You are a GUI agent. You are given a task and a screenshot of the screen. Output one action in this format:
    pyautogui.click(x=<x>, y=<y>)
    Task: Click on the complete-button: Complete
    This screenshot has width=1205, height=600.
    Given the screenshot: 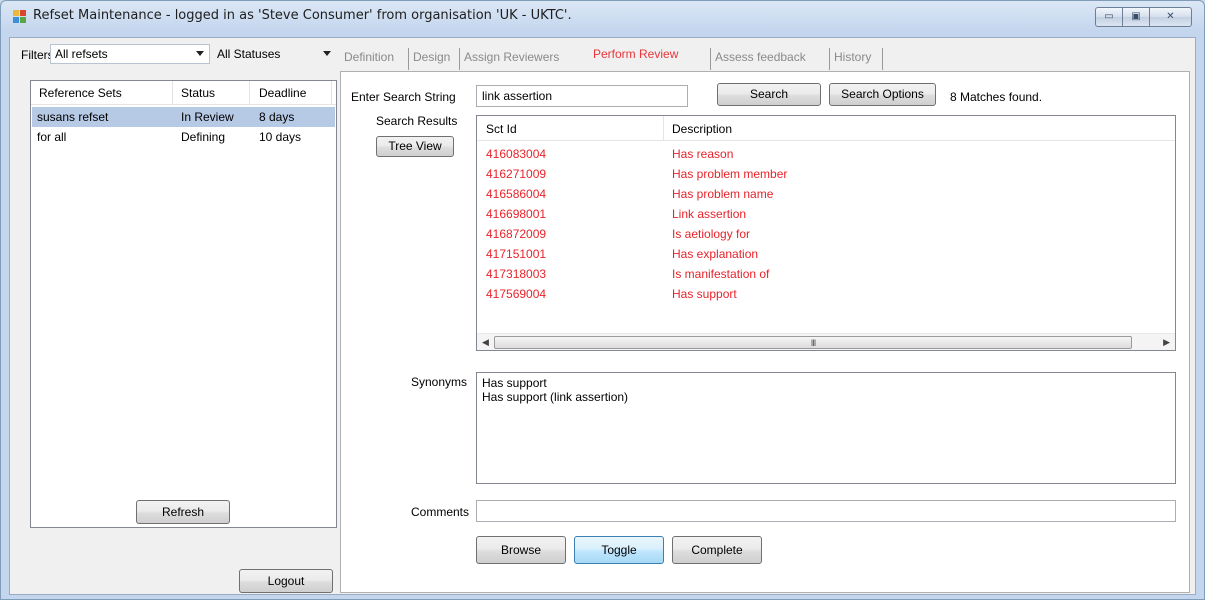 What is the action you would take?
    pyautogui.click(x=717, y=550)
    